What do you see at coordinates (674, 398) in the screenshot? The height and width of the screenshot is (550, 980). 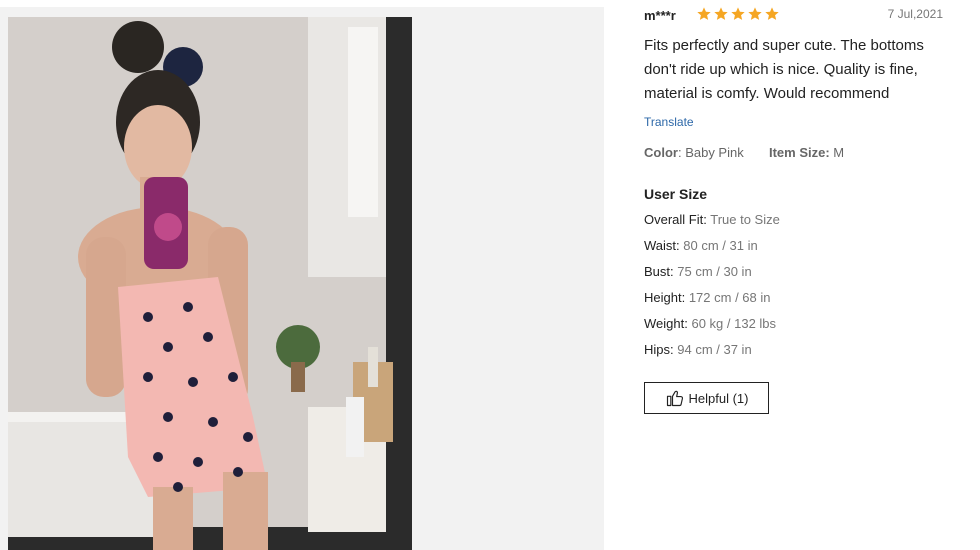 I see `thumbs-up-icon` at bounding box center [674, 398].